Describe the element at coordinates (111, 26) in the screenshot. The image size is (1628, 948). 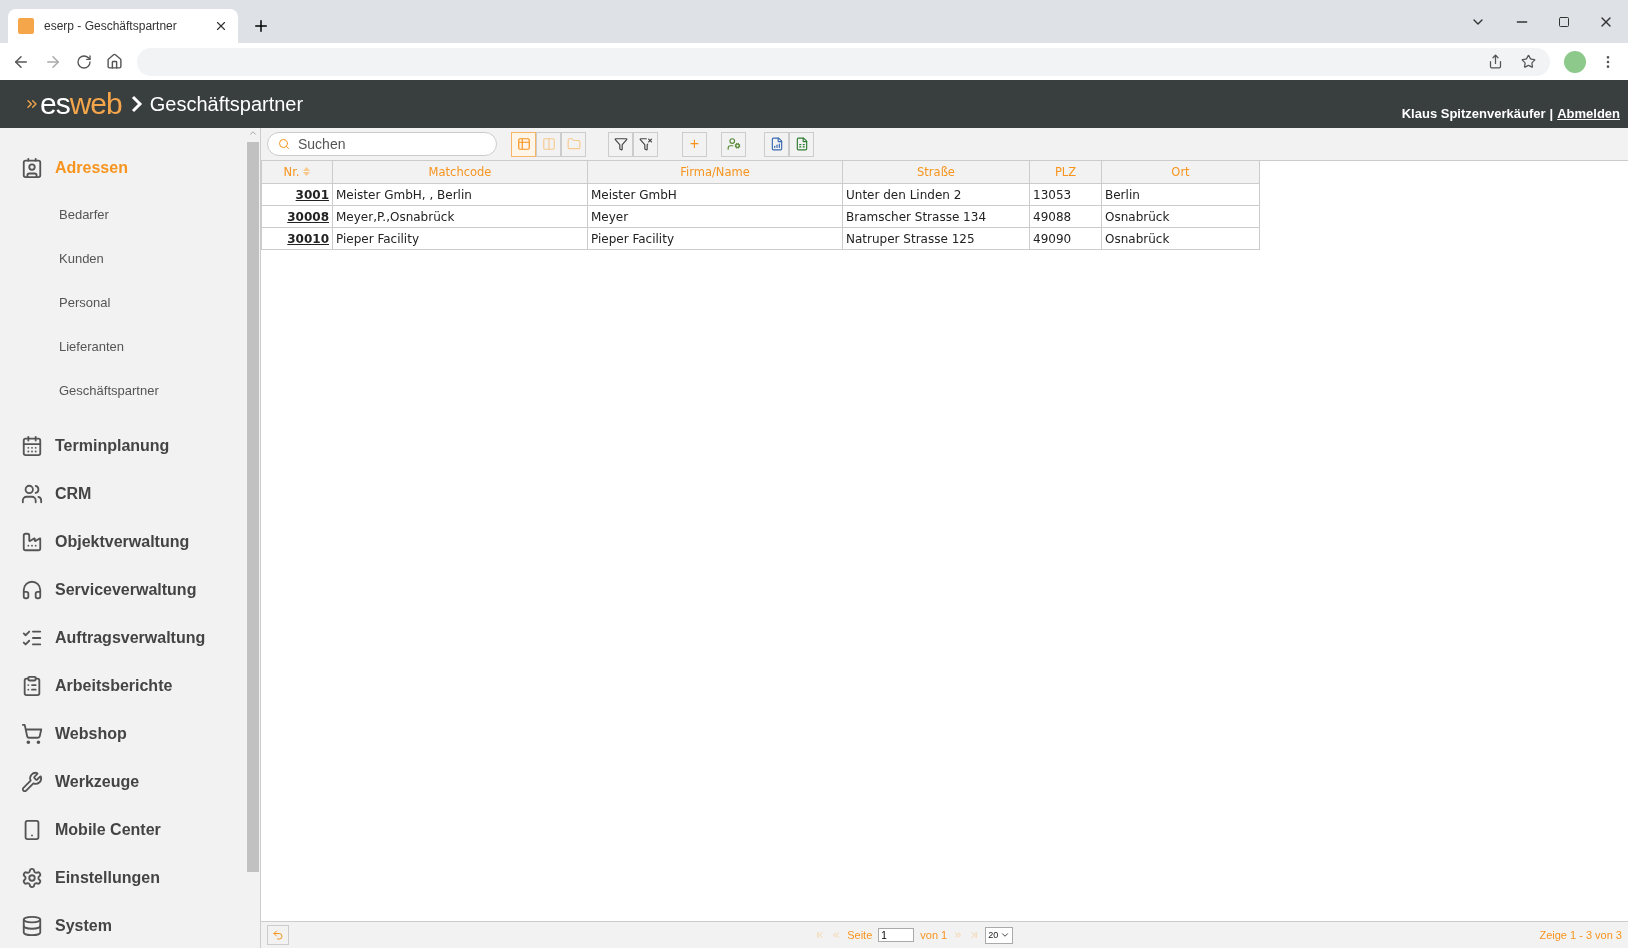
I see `tab-title: eserp - Geschäftspartner` at that location.